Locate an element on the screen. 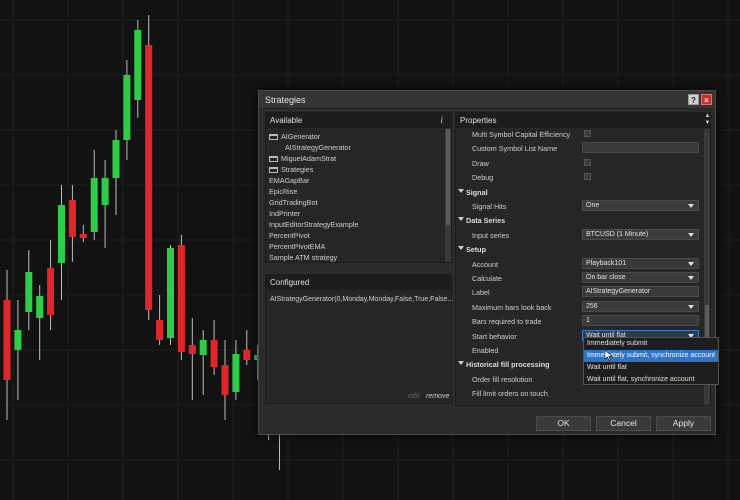 Image resolution: width=740 pixels, height=500 pixels. configured-title: Configured is located at coordinates (290, 282).